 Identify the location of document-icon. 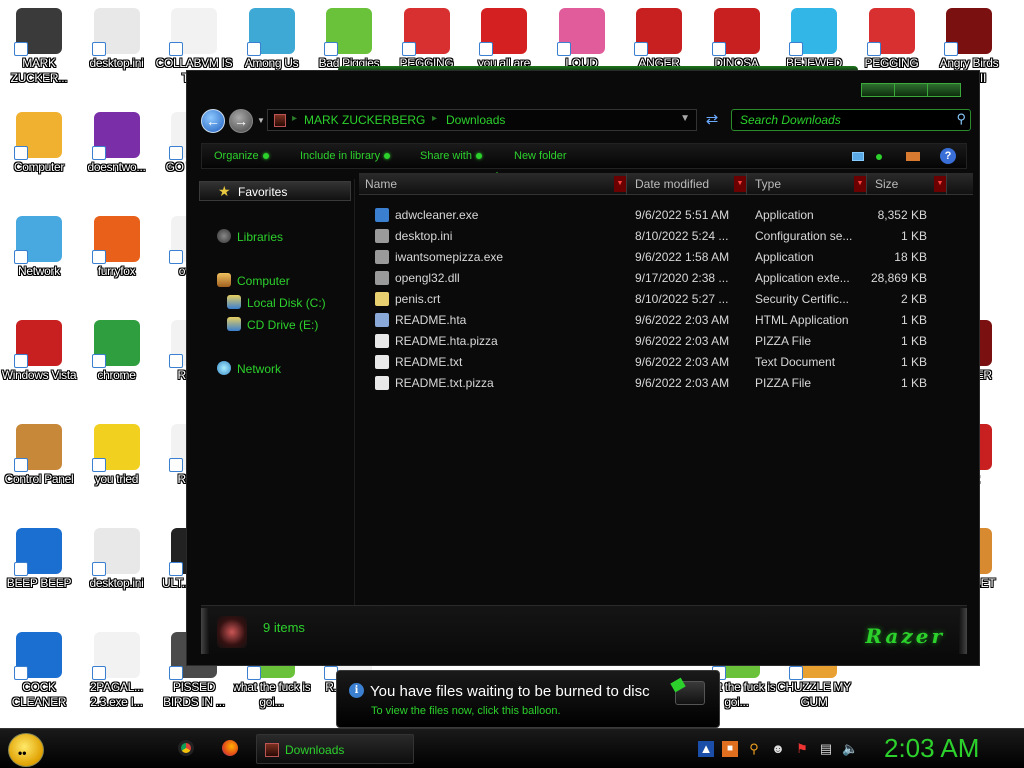
(115, 656).